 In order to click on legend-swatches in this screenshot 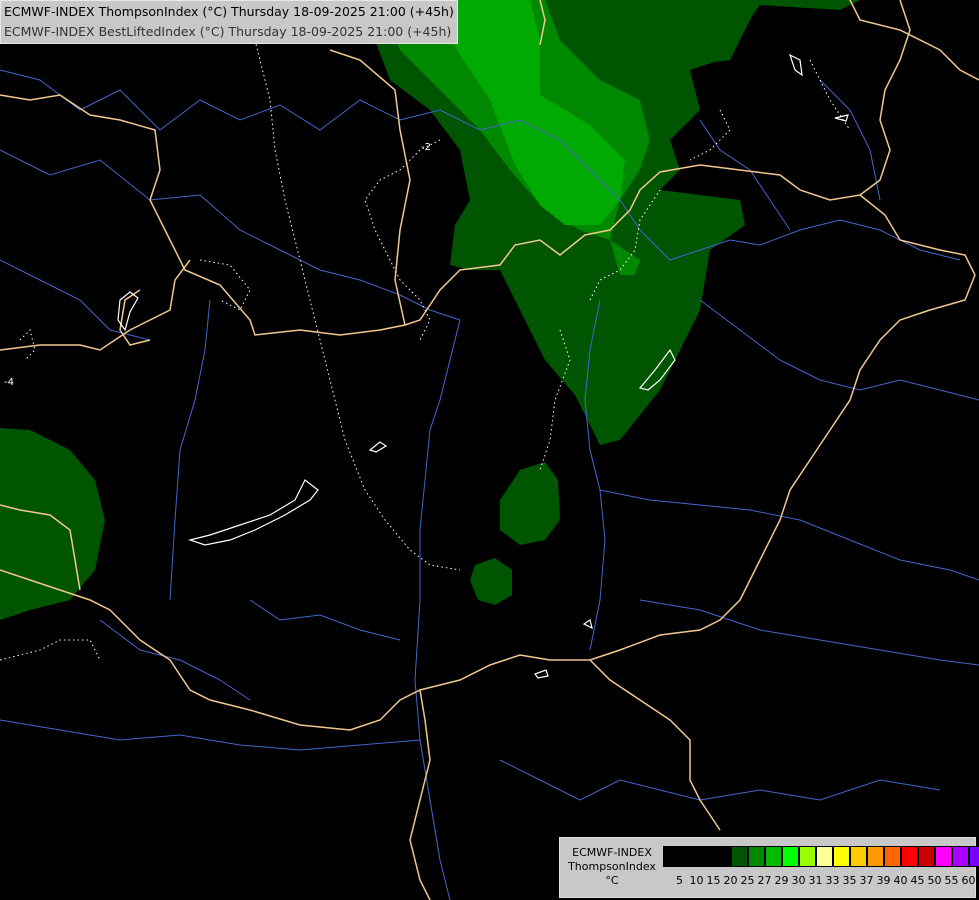, I will do `click(821, 856)`.